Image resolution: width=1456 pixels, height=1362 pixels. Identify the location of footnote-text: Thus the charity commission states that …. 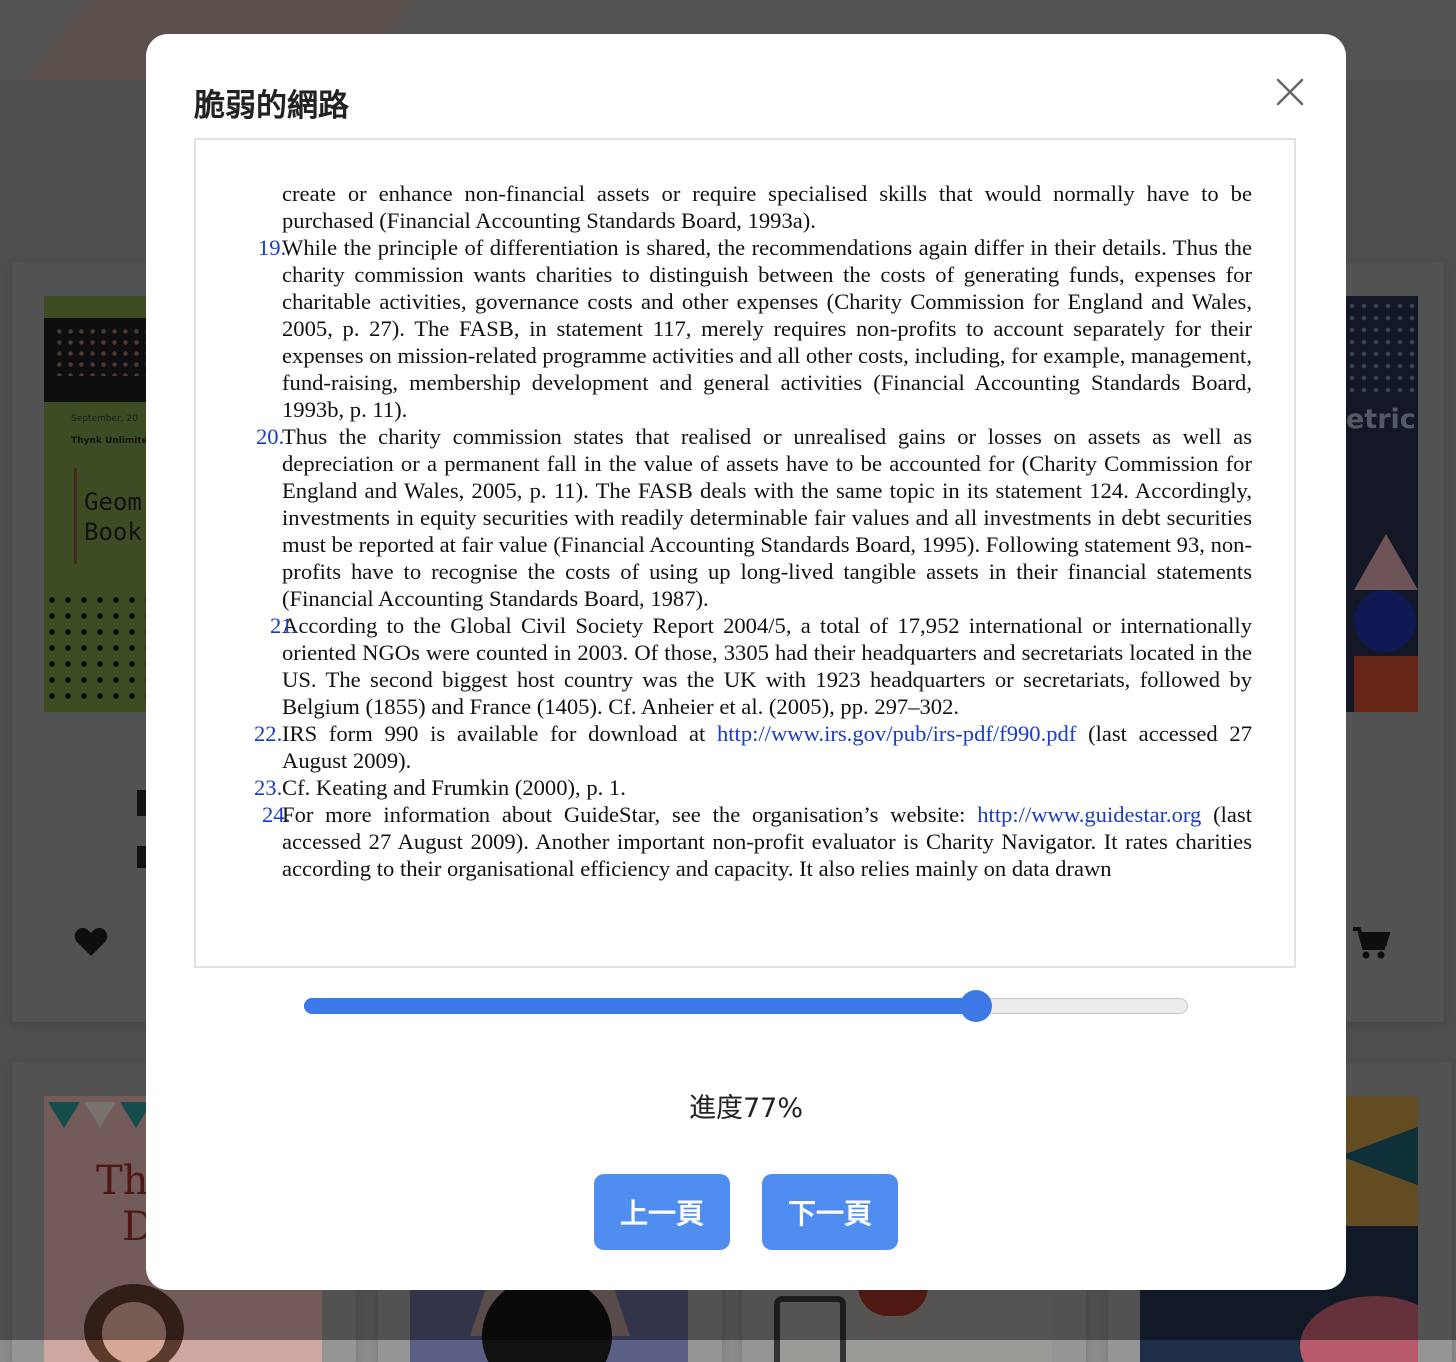
(767, 517).